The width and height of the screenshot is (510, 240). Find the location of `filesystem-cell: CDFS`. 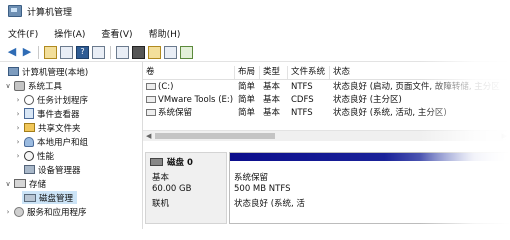

filesystem-cell: CDFS is located at coordinates (302, 100).